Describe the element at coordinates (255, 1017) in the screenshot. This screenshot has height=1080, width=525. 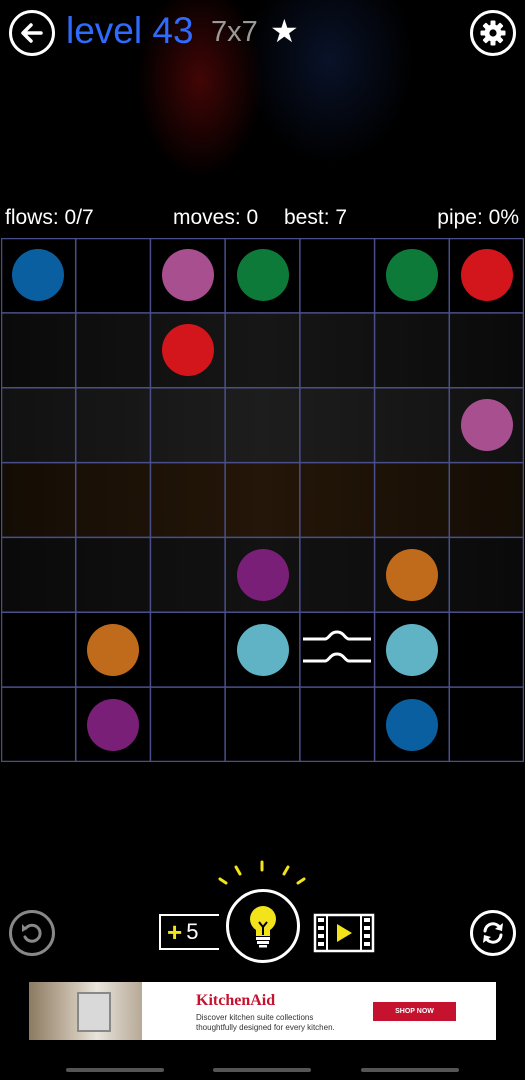
I see `ad-text-line1: Discover kitchen suite collections` at that location.